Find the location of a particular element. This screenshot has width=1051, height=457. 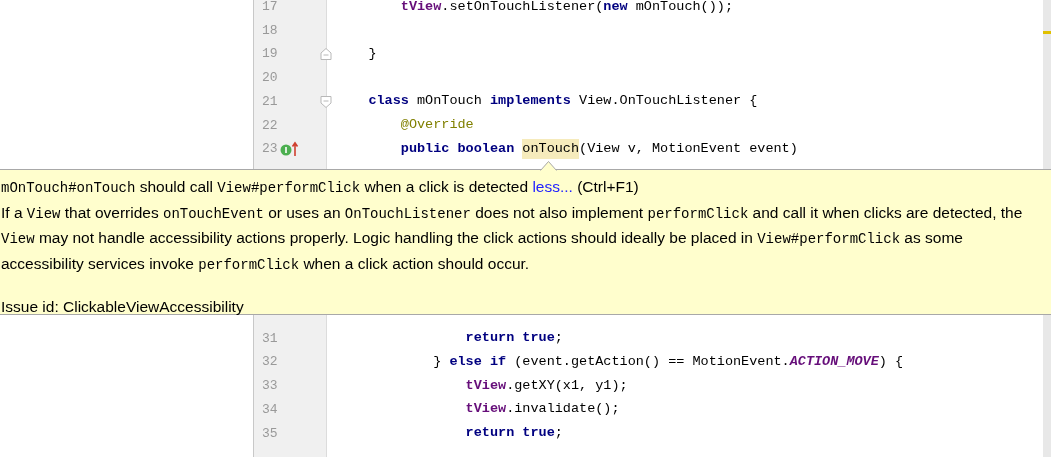

line-number: 19 is located at coordinates (270, 54).